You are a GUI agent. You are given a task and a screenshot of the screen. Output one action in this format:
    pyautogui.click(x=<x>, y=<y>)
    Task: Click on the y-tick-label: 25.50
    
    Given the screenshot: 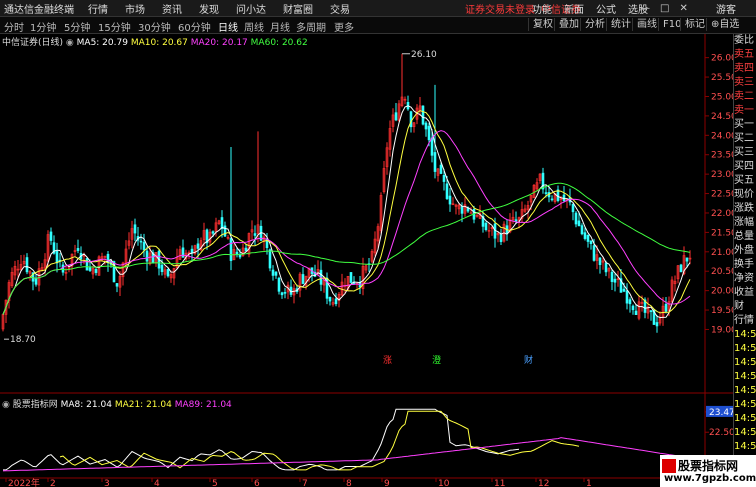 What is the action you would take?
    pyautogui.click(x=722, y=78)
    